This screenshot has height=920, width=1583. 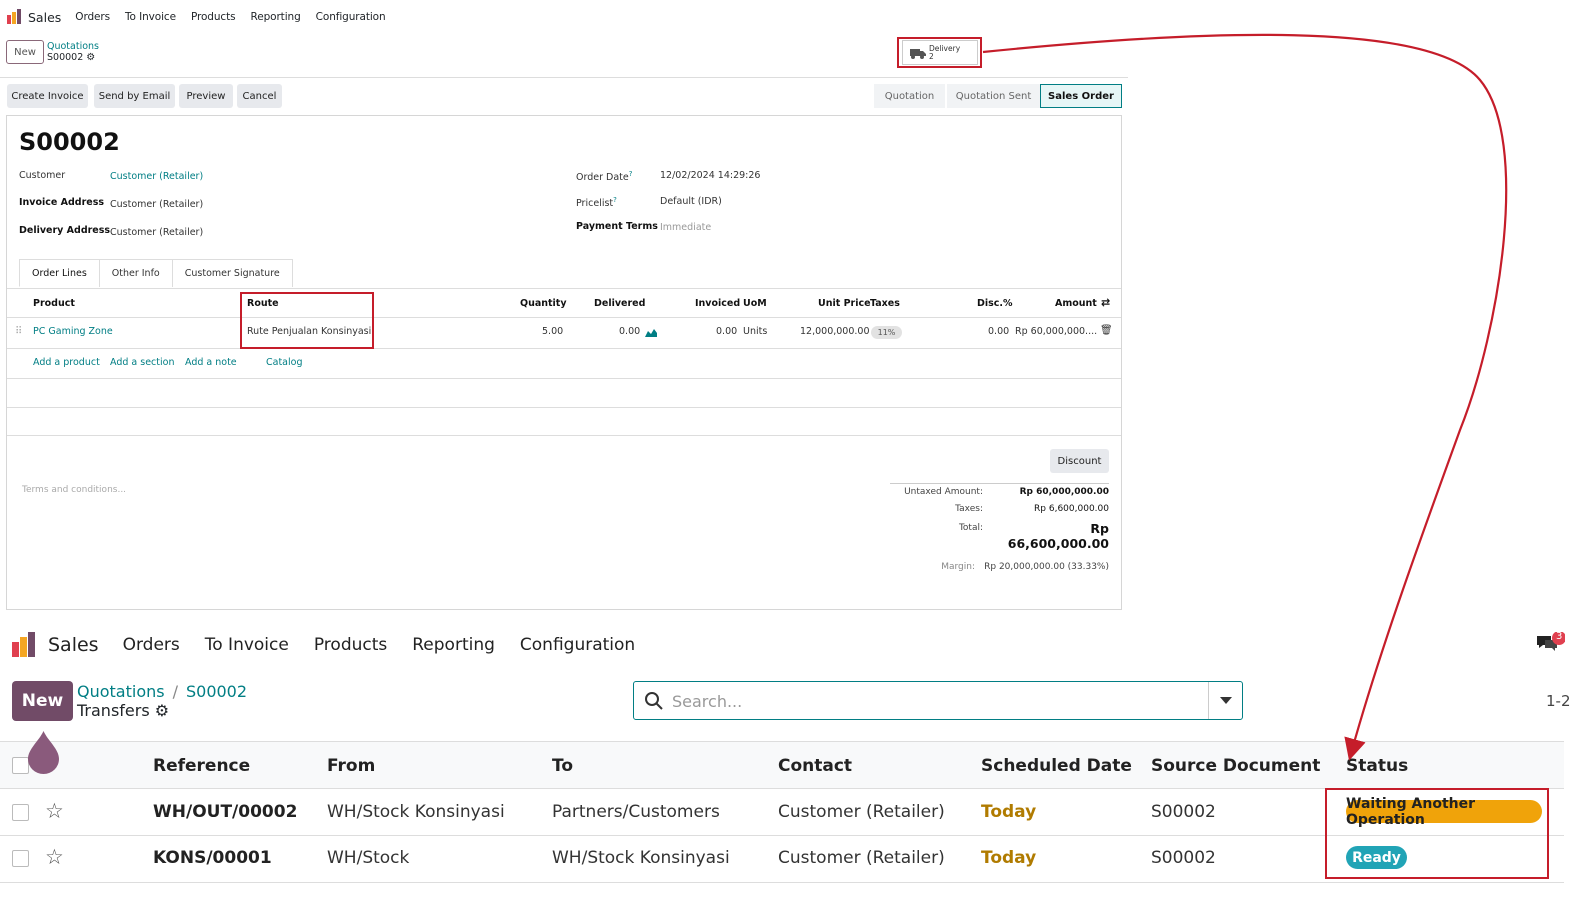 I want to click on catalog-link: Catalog, so click(x=284, y=362).